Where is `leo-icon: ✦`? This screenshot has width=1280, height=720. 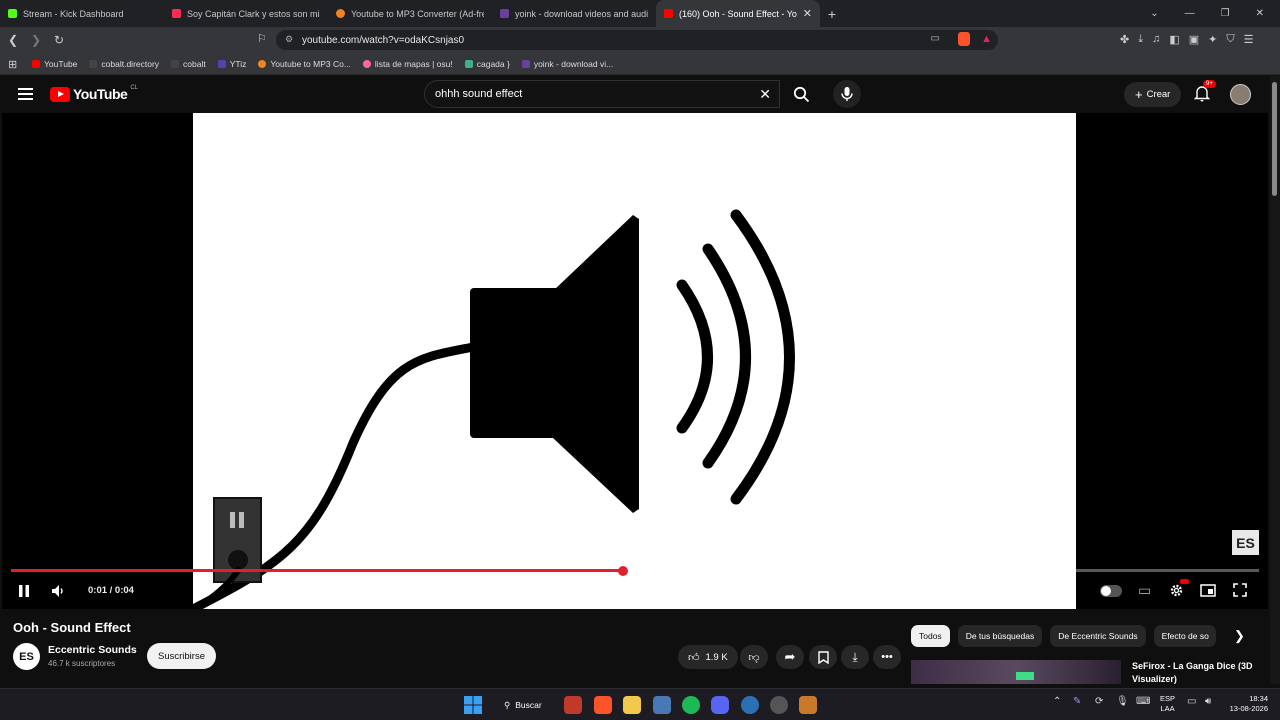 leo-icon: ✦ is located at coordinates (1212, 39).